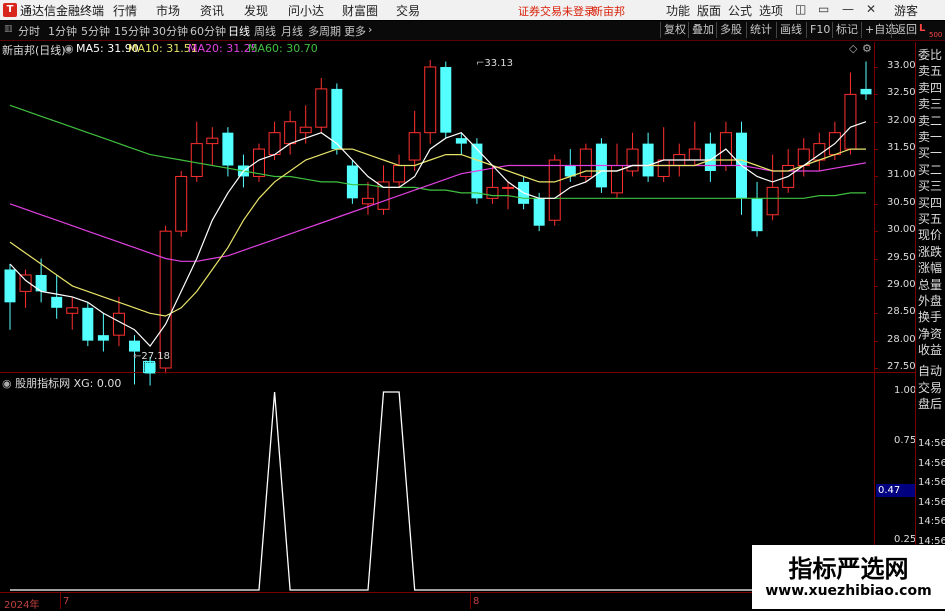  What do you see at coordinates (901, 175) in the screenshot?
I see `price-tick: 31.00` at bounding box center [901, 175].